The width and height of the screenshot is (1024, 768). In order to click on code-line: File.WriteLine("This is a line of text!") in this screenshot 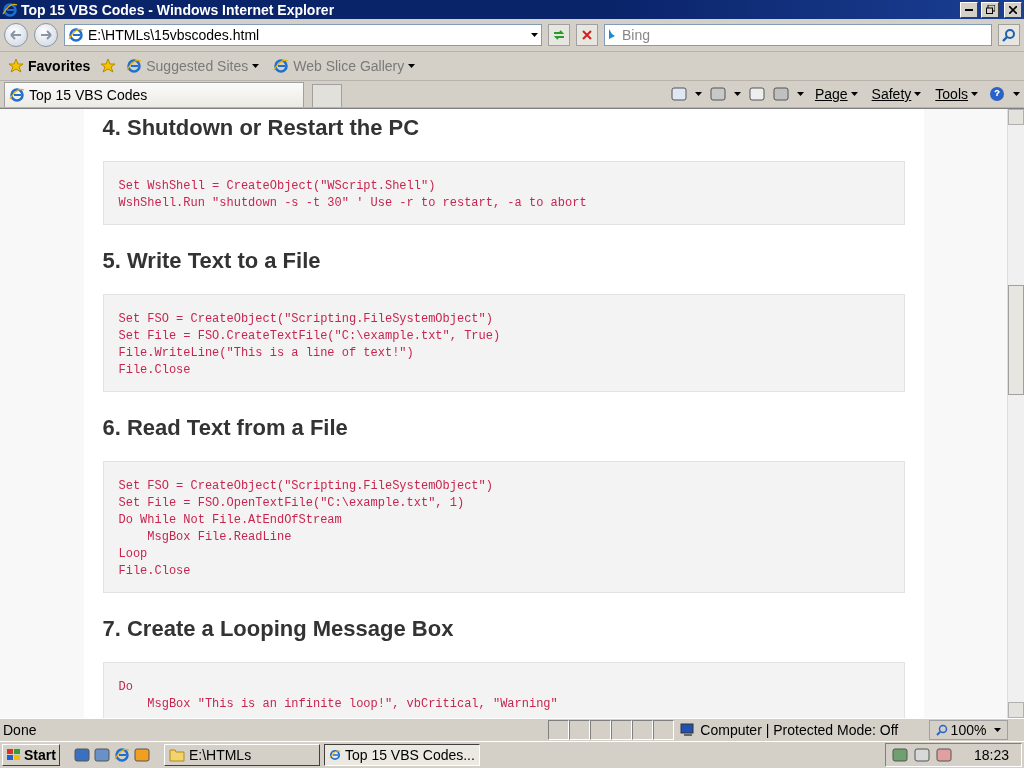, I will do `click(266, 353)`.